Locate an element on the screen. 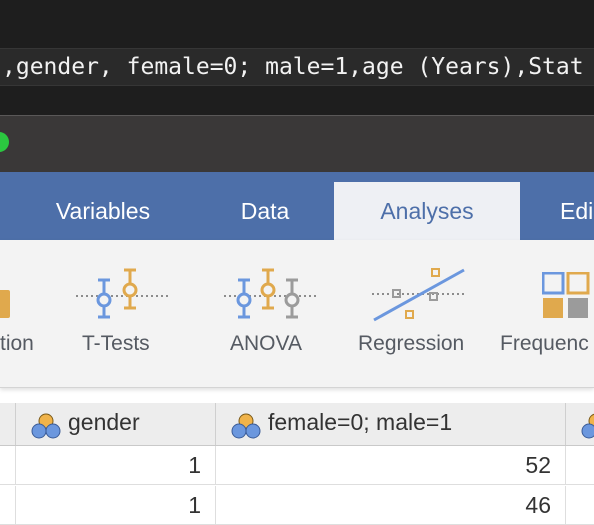 The width and height of the screenshot is (594, 525). maximize-button is located at coordinates (4, 142).